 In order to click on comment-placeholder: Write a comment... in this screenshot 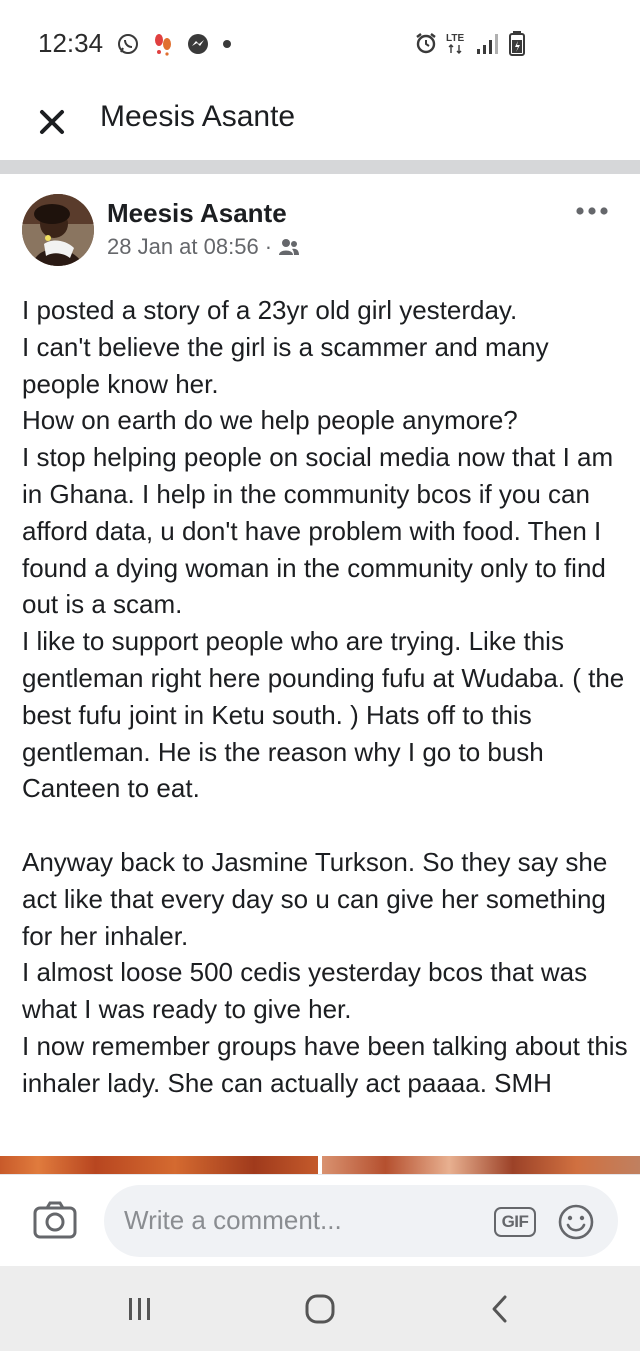, I will do `click(233, 1220)`.